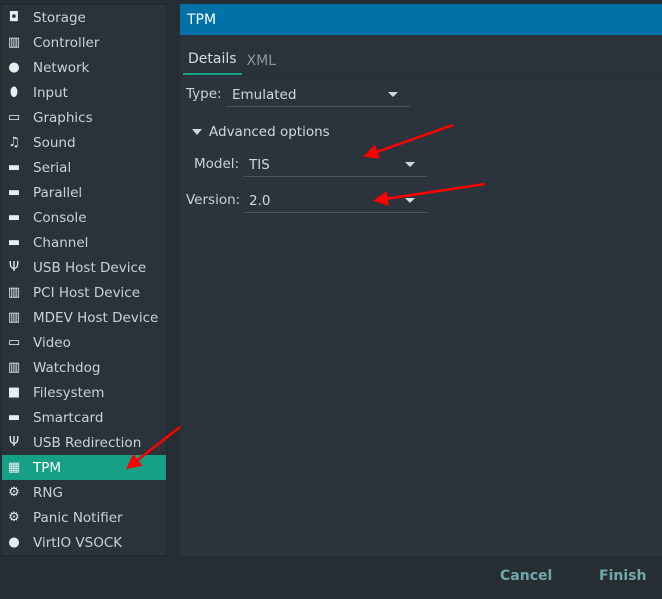 This screenshot has height=599, width=662. I want to click on tab-xml: XML, so click(261, 64).